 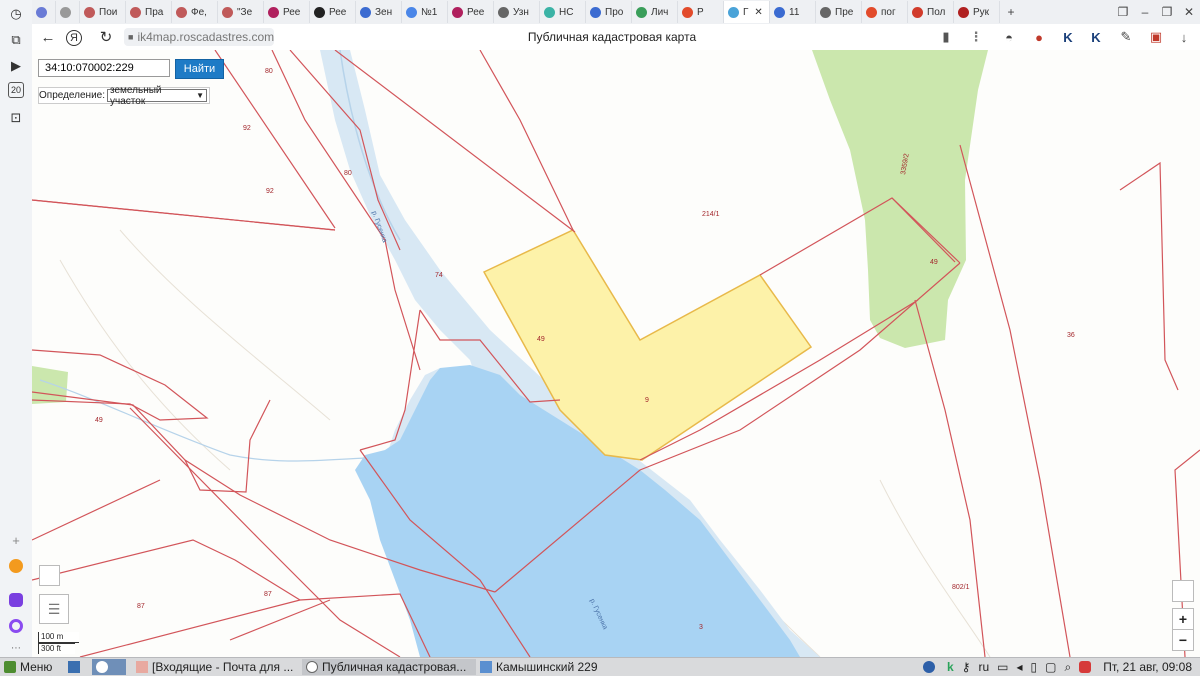 What do you see at coordinates (1126, 37) in the screenshot?
I see `extension-puzzle-icon: ✎` at bounding box center [1126, 37].